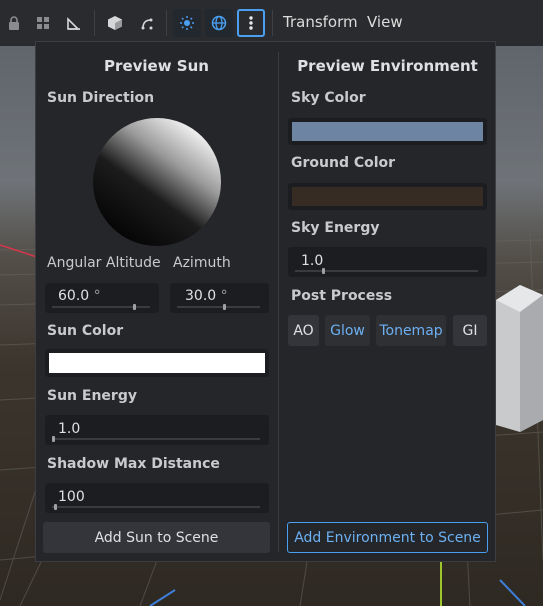  What do you see at coordinates (387, 66) in the screenshot?
I see `preview-environment-title: Preview Environment` at bounding box center [387, 66].